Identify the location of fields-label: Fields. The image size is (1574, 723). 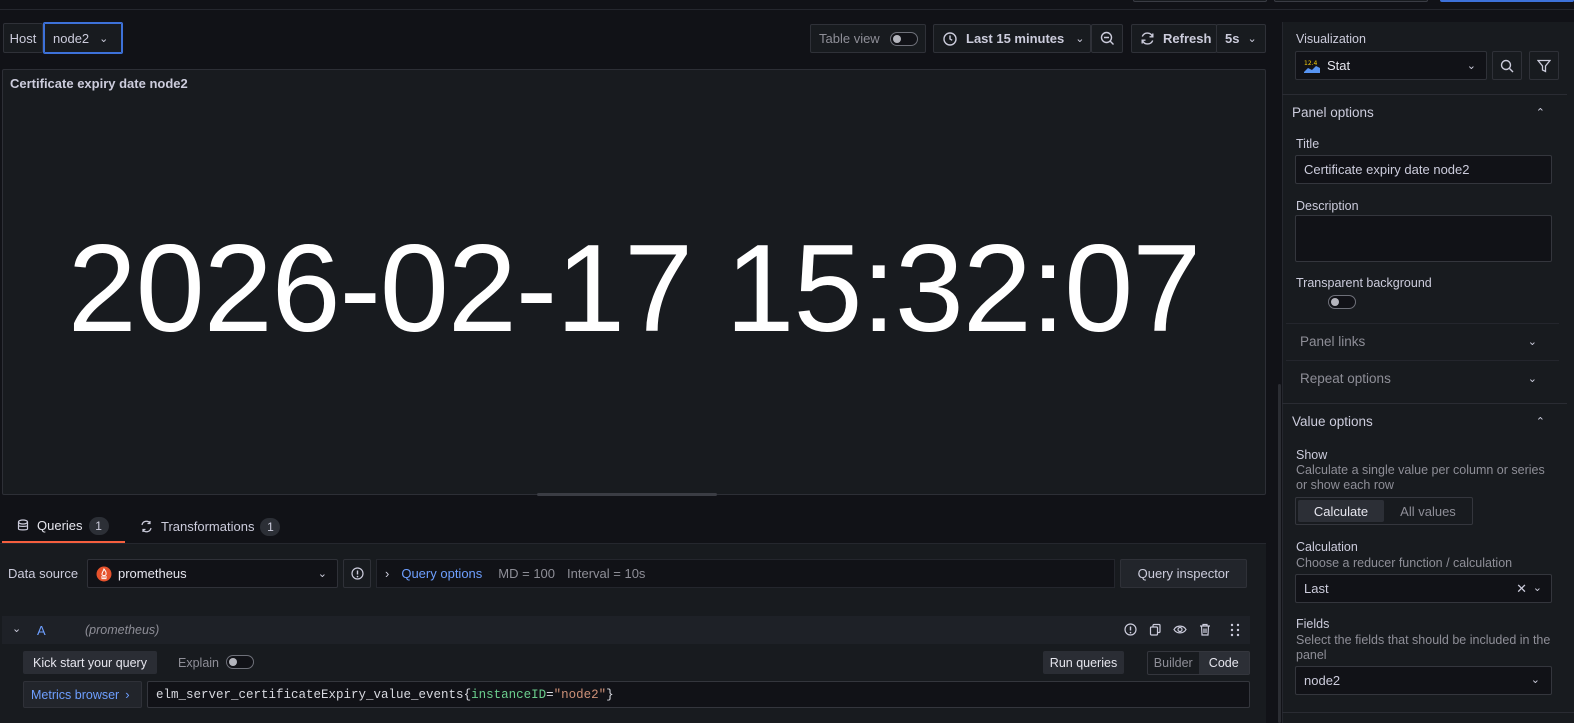
(1313, 624).